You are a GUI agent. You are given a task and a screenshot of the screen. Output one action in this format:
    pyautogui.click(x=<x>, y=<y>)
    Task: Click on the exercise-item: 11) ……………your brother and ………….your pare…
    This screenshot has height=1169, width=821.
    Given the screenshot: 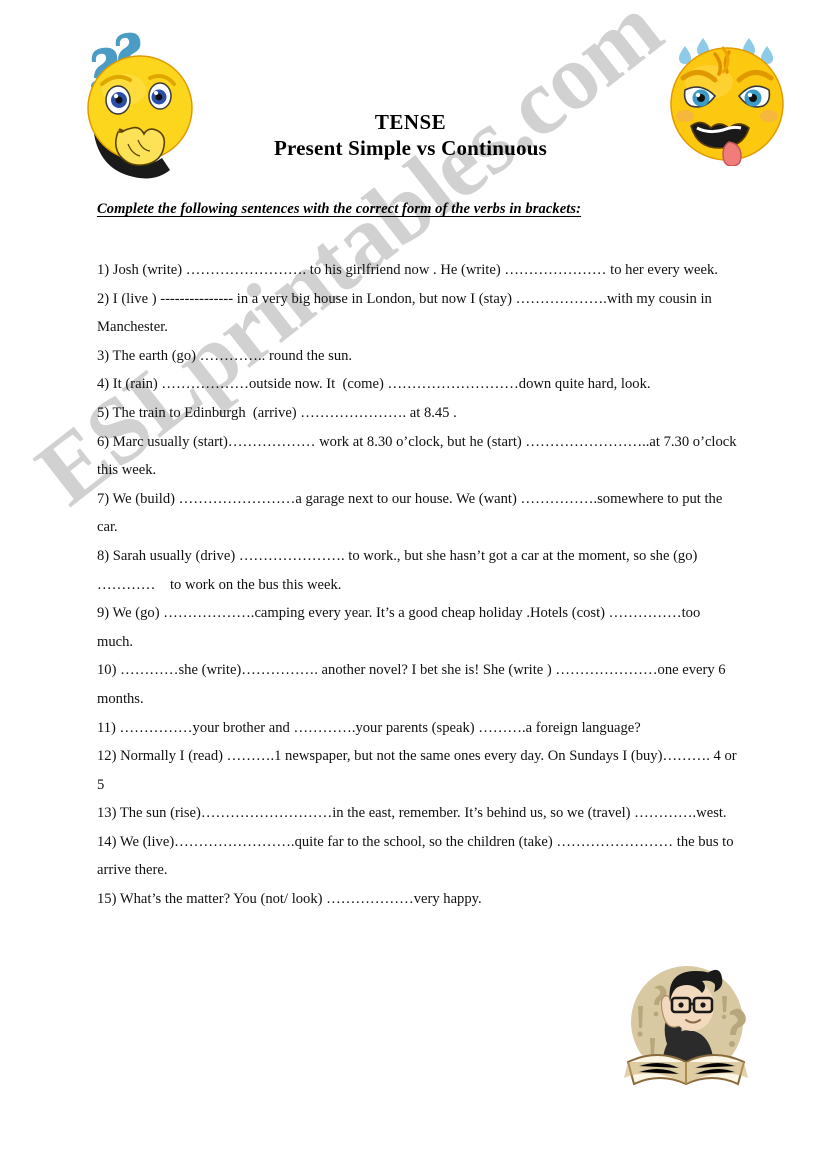 What is the action you would take?
    pyautogui.click(x=369, y=727)
    